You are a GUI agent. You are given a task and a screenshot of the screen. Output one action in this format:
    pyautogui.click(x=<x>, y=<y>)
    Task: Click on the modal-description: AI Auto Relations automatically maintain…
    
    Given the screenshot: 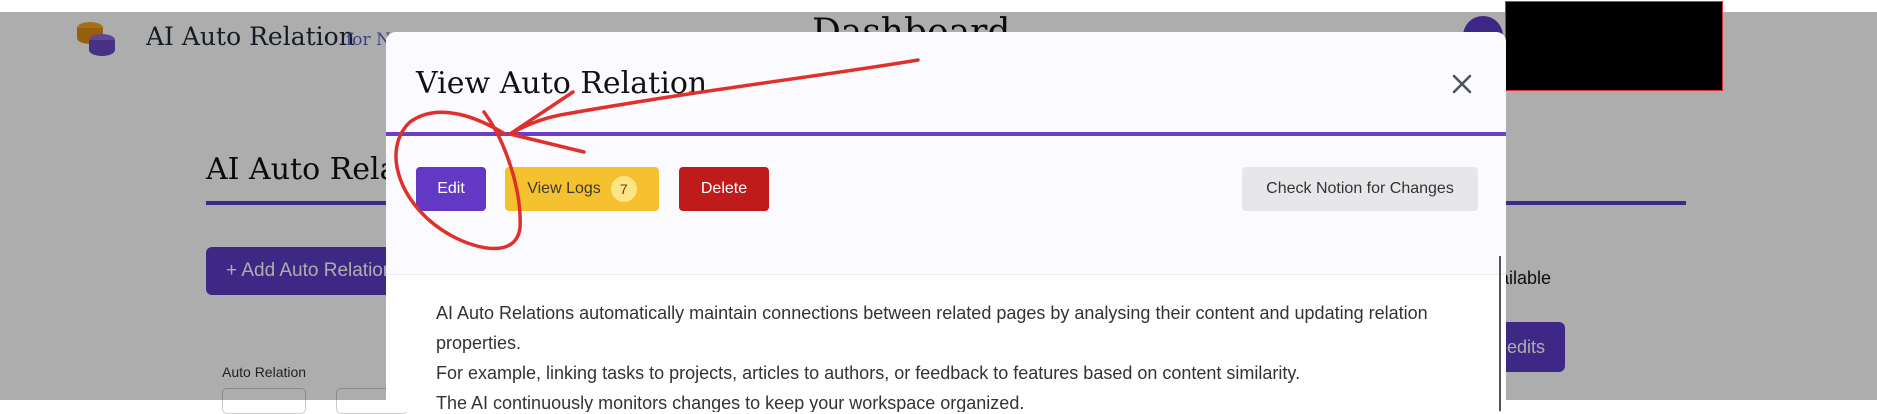 What is the action you would take?
    pyautogui.click(x=946, y=355)
    